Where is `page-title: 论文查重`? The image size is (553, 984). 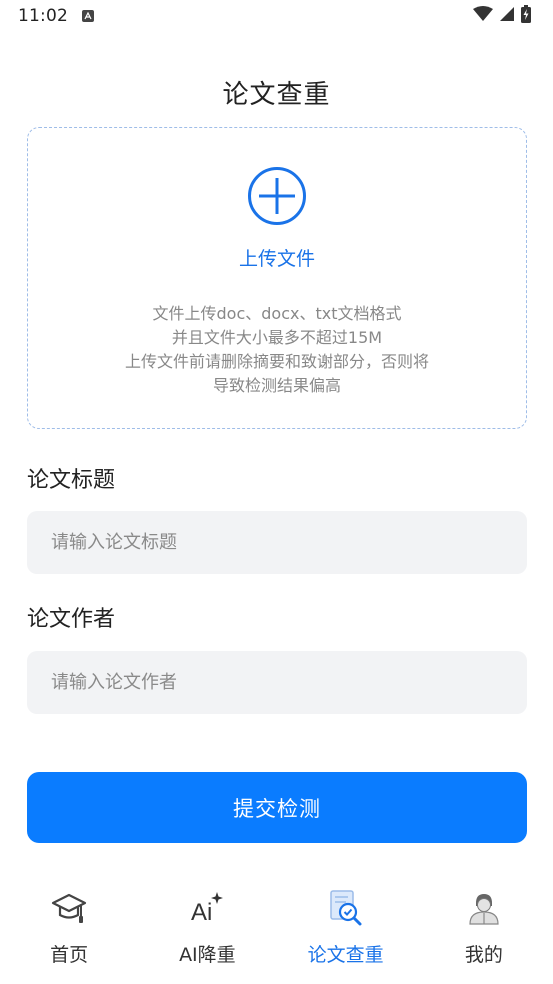
page-title: 论文查重 is located at coordinates (276, 95).